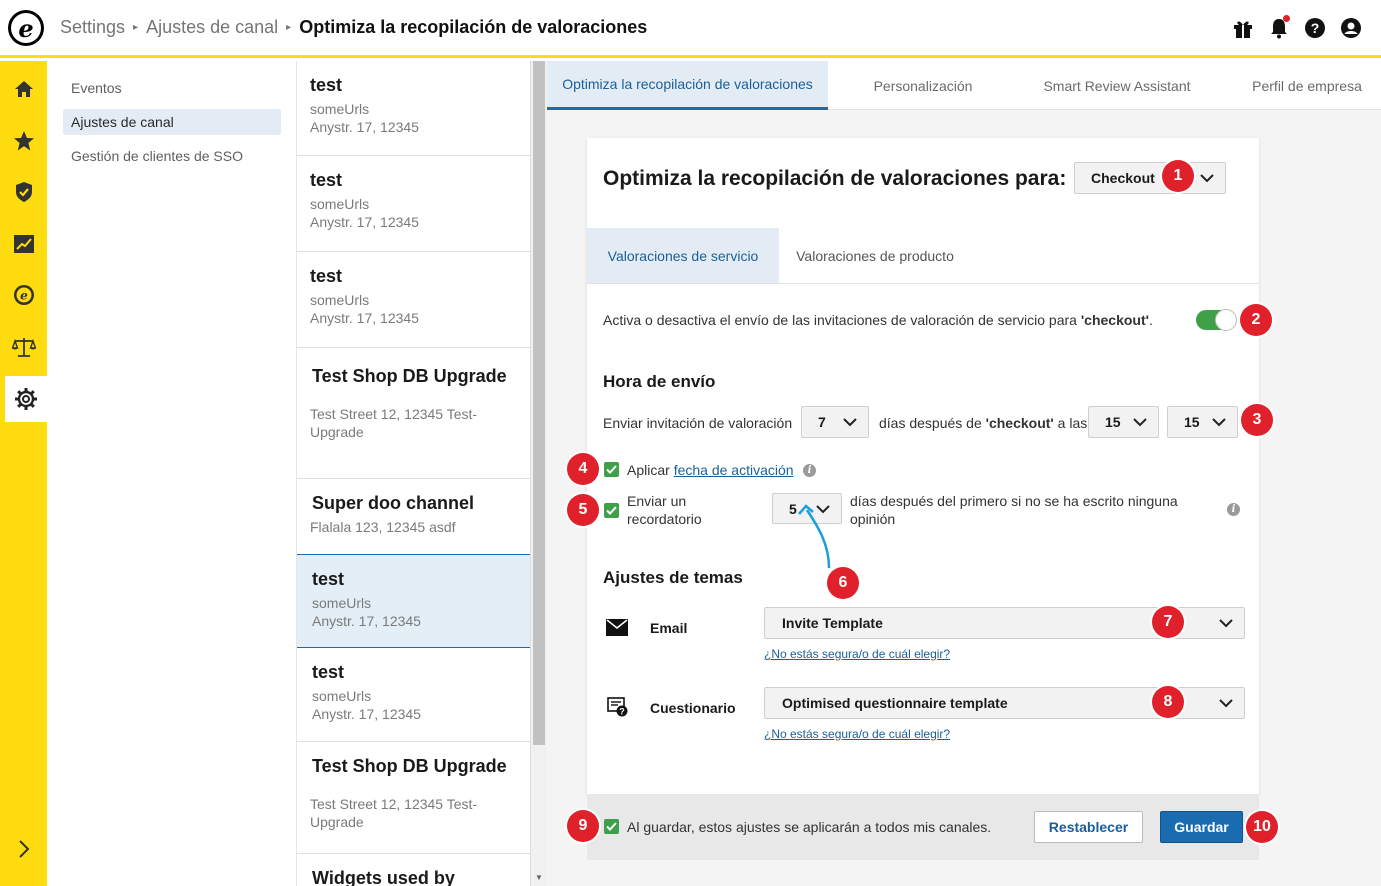  Describe the element at coordinates (23, 192) in the screenshot. I see `shield-check-icon` at that location.